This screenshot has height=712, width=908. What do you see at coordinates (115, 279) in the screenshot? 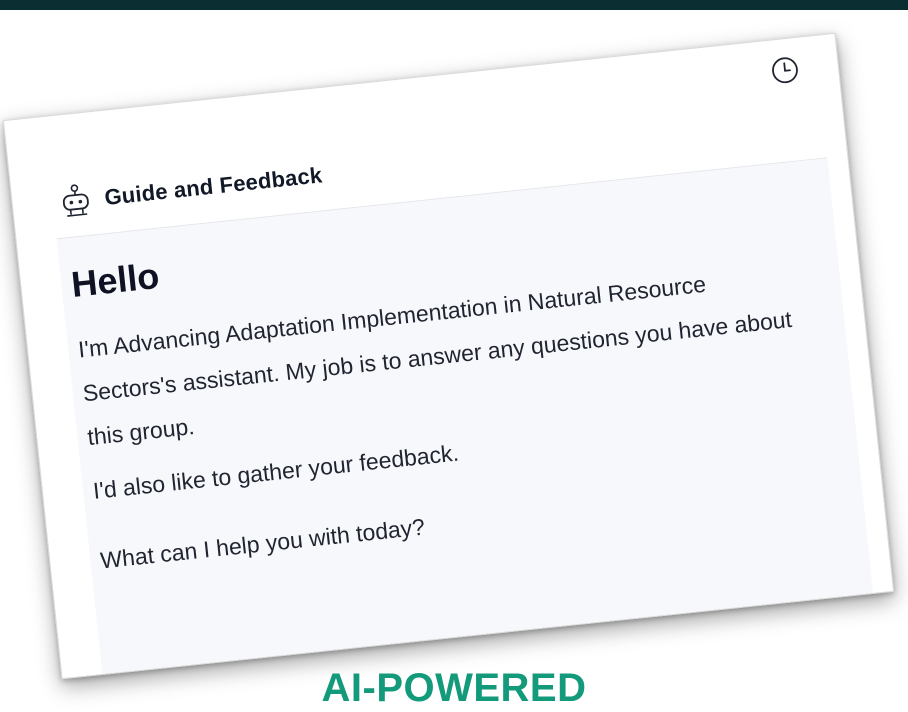
I see `greeting-heading: Hello` at bounding box center [115, 279].